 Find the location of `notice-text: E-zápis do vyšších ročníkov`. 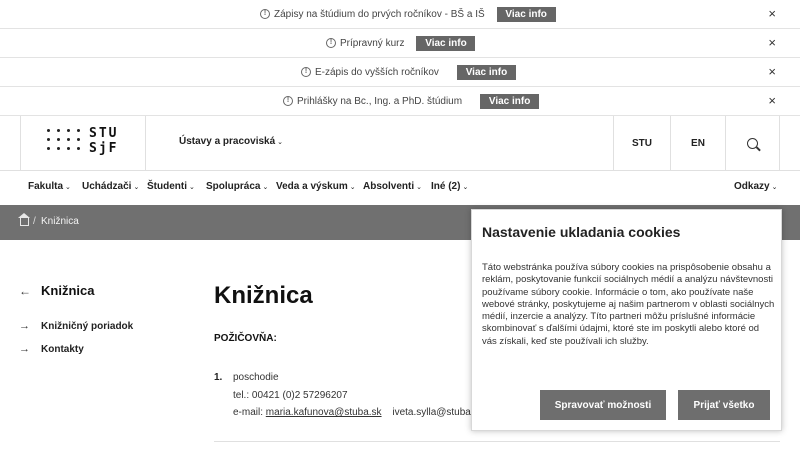

notice-text: E-zápis do vyšších ročníkov is located at coordinates (377, 72).